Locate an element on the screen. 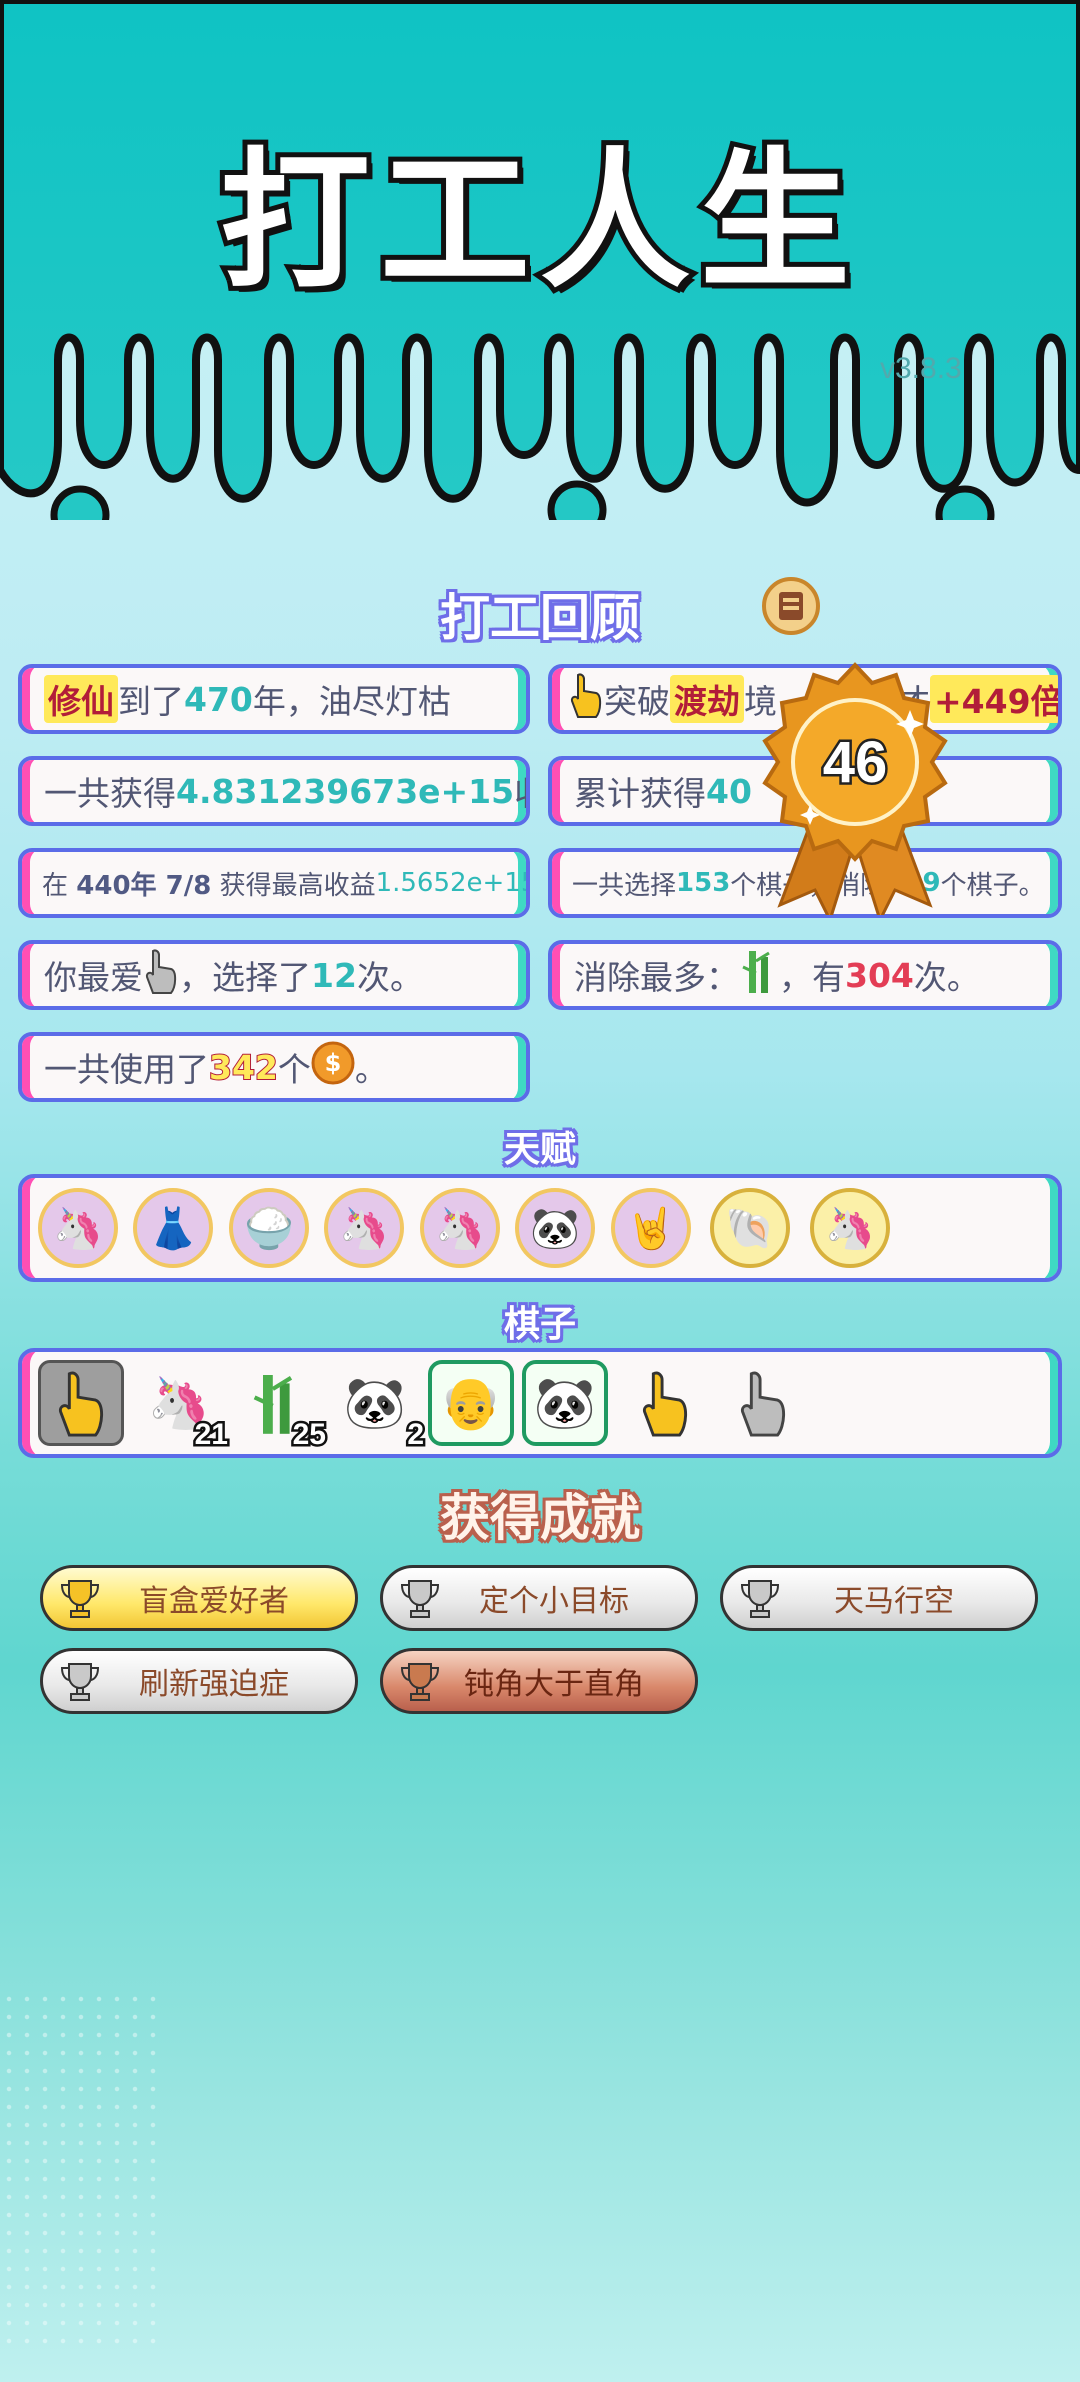 The width and height of the screenshot is (1080, 2382). card-highest-income: 在 440年 7/8 获得最高收益 1.5652e+15 is located at coordinates (274, 883).